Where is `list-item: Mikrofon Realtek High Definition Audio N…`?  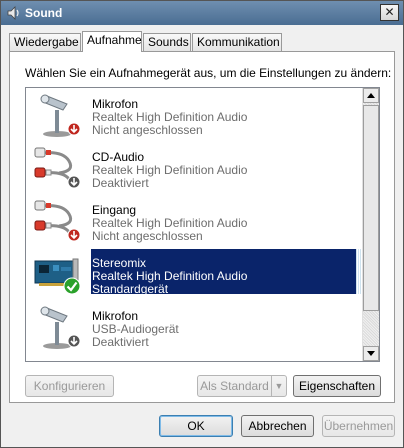 list-item: Mikrofon Realtek High Definition Audio N… is located at coordinates (195, 114).